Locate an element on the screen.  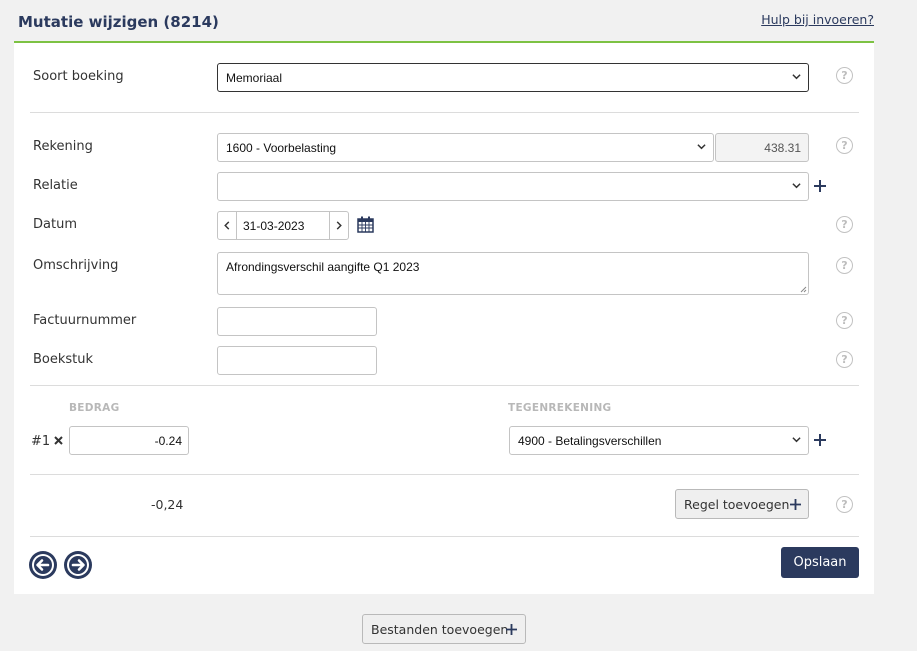
add-row-label: Regel toevoegen is located at coordinates (737, 504).